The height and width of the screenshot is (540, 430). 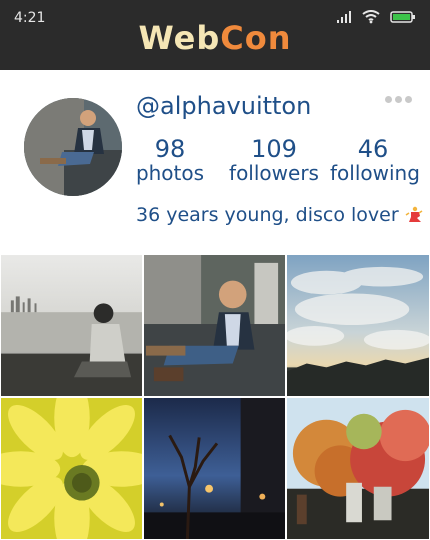 I want to click on stat-following-label: following, so click(x=375, y=173).